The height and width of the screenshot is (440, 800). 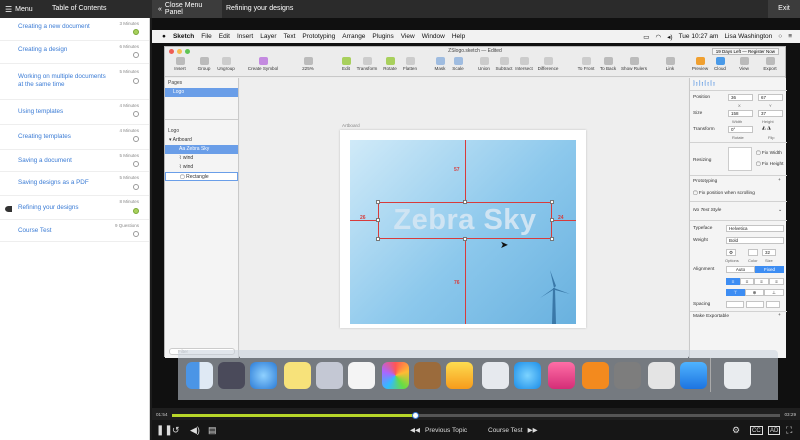 I want to click on fullscreen-icon: ⛶, so click(x=789, y=430).